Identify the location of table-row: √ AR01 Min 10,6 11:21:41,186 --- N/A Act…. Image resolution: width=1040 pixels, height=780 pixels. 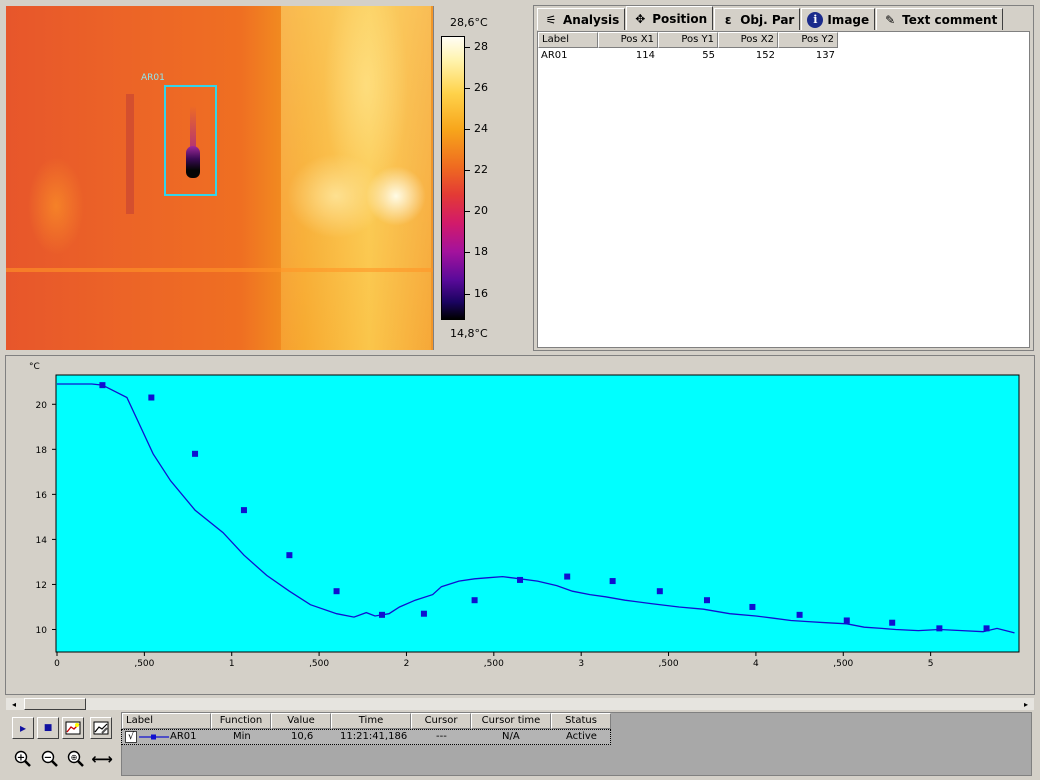
(366, 737).